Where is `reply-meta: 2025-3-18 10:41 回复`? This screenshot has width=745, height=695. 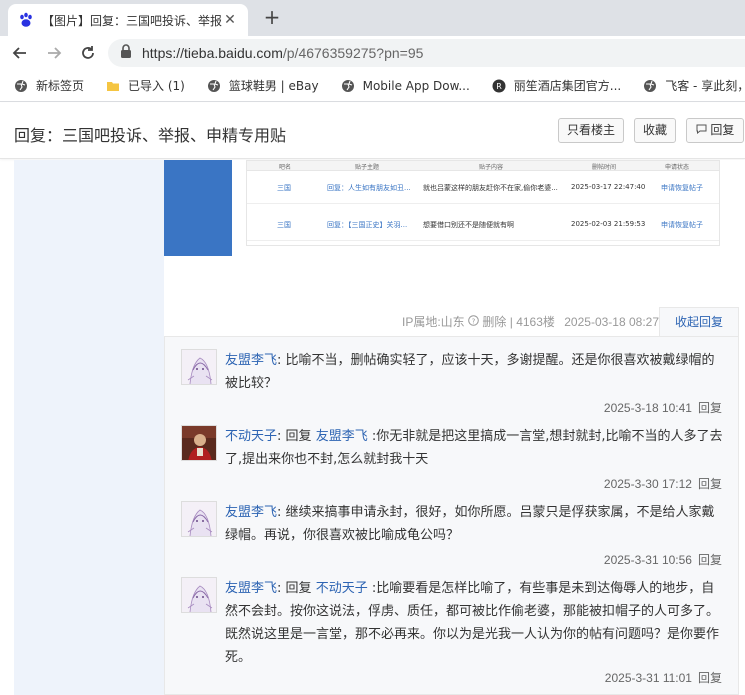
reply-meta: 2025-3-18 10:41 回复 is located at coordinates (663, 407).